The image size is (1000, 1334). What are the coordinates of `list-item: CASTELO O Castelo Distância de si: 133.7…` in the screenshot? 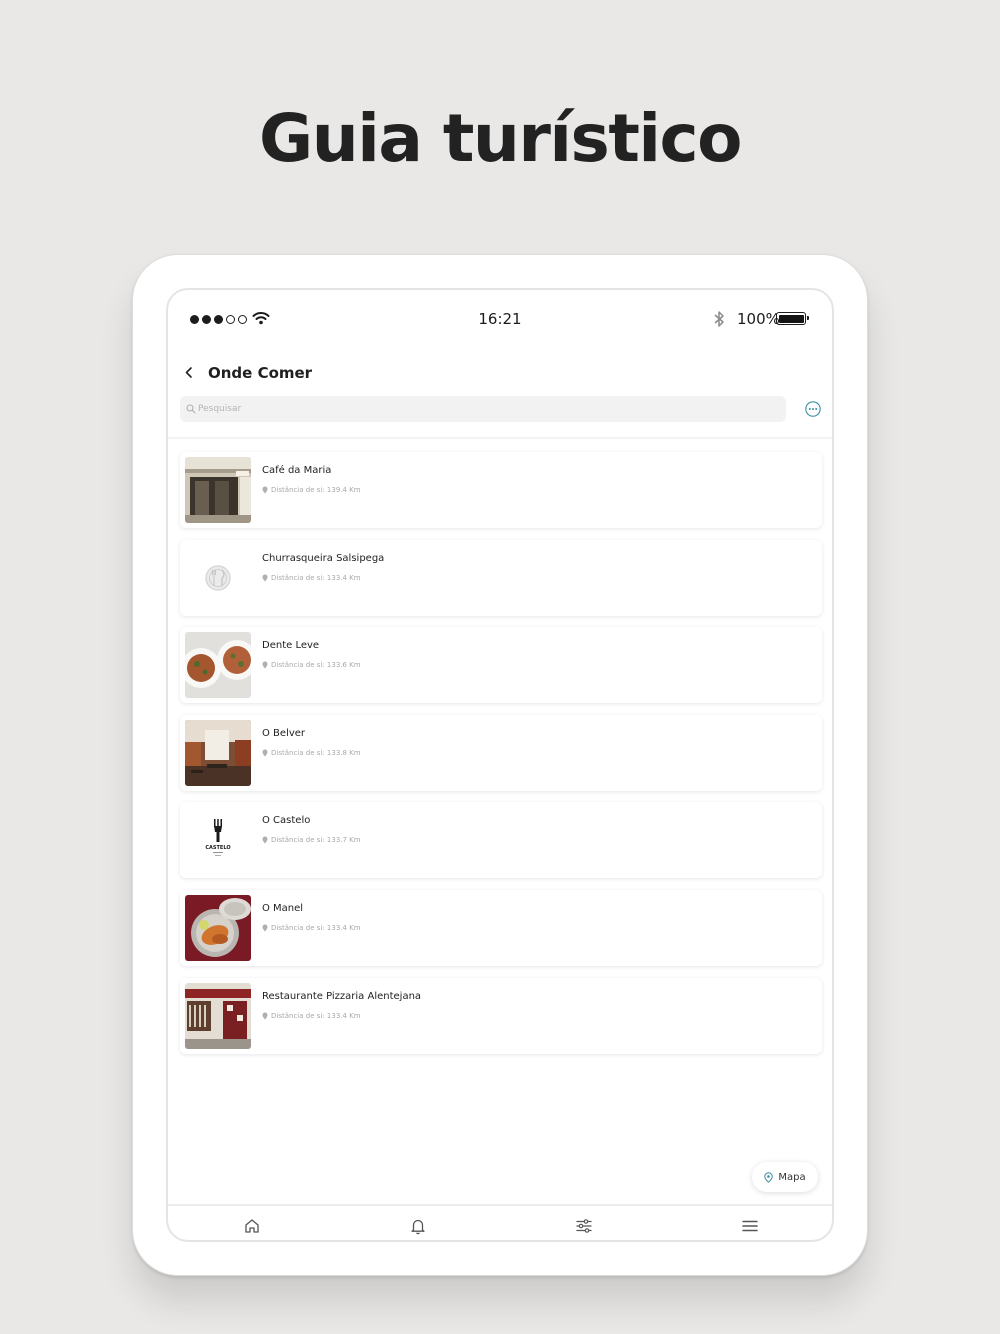 It's located at (501, 840).